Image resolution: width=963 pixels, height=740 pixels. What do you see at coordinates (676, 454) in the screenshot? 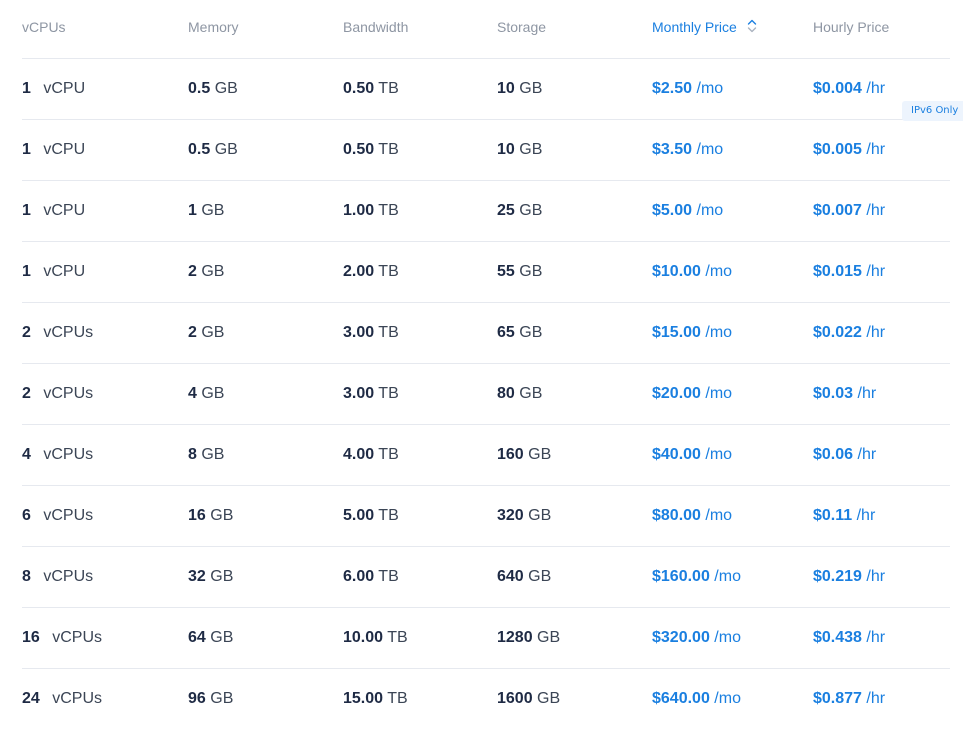
I see `monthly-price-value: $40.00` at bounding box center [676, 454].